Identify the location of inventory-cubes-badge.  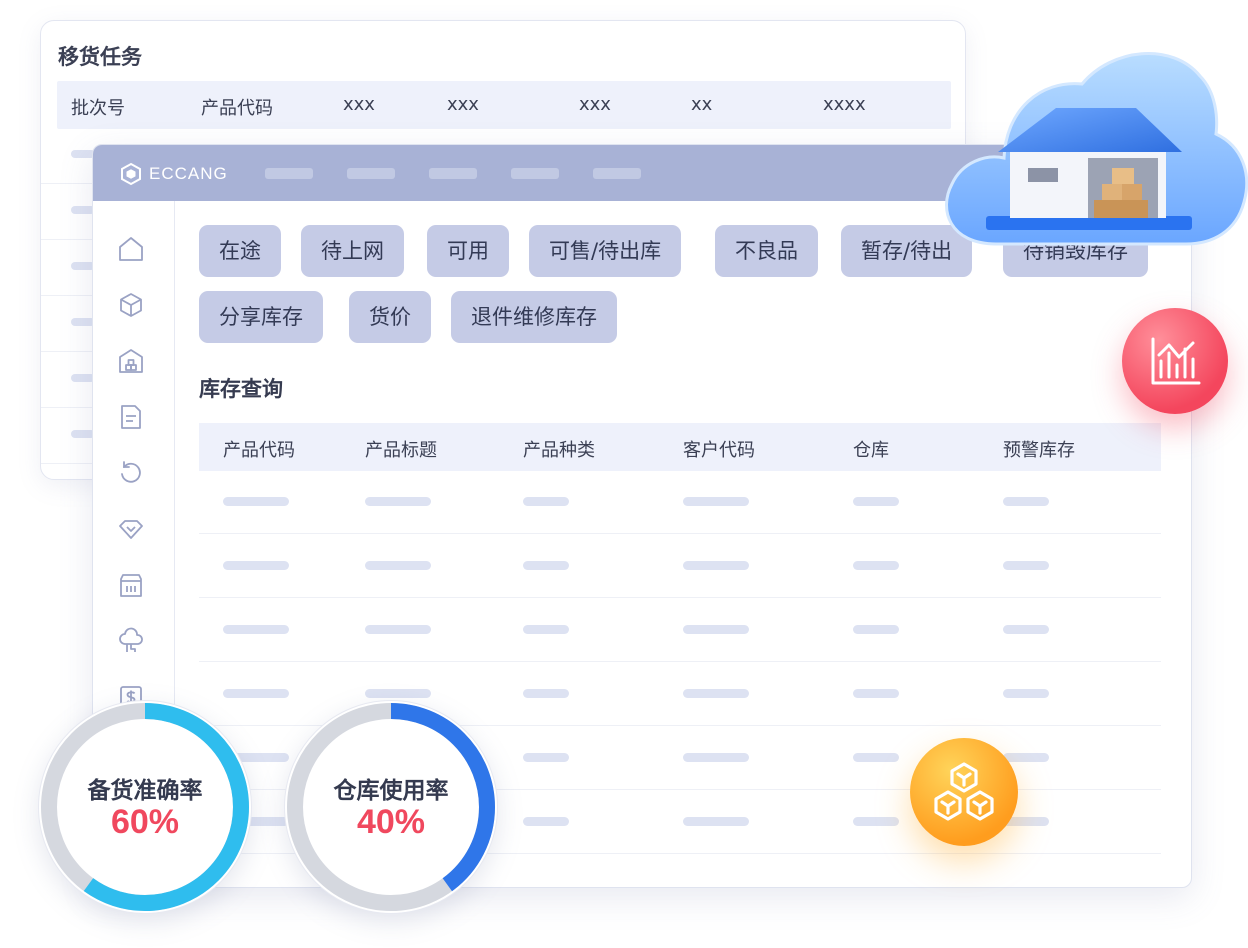
(964, 792).